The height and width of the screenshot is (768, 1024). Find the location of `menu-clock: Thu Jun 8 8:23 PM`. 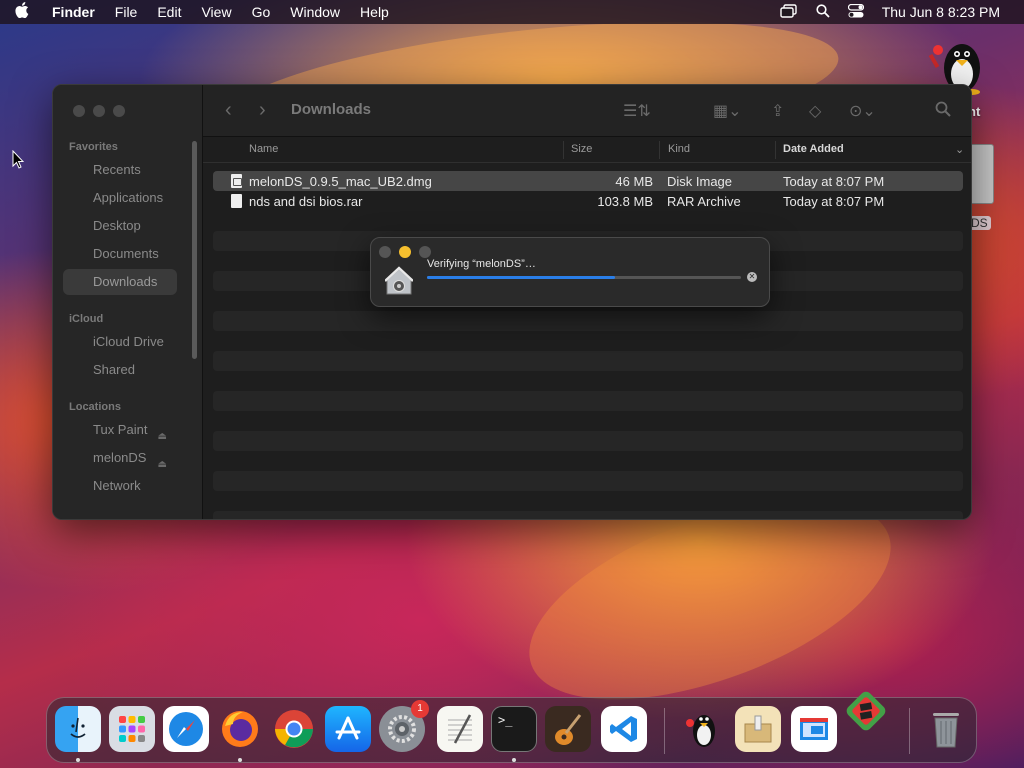

menu-clock: Thu Jun 8 8:23 PM is located at coordinates (941, 12).